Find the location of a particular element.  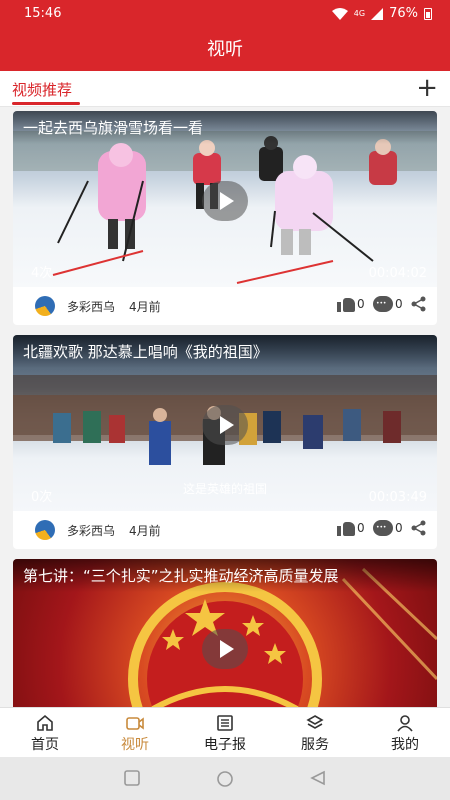

system-nav-bar is located at coordinates (225, 778).